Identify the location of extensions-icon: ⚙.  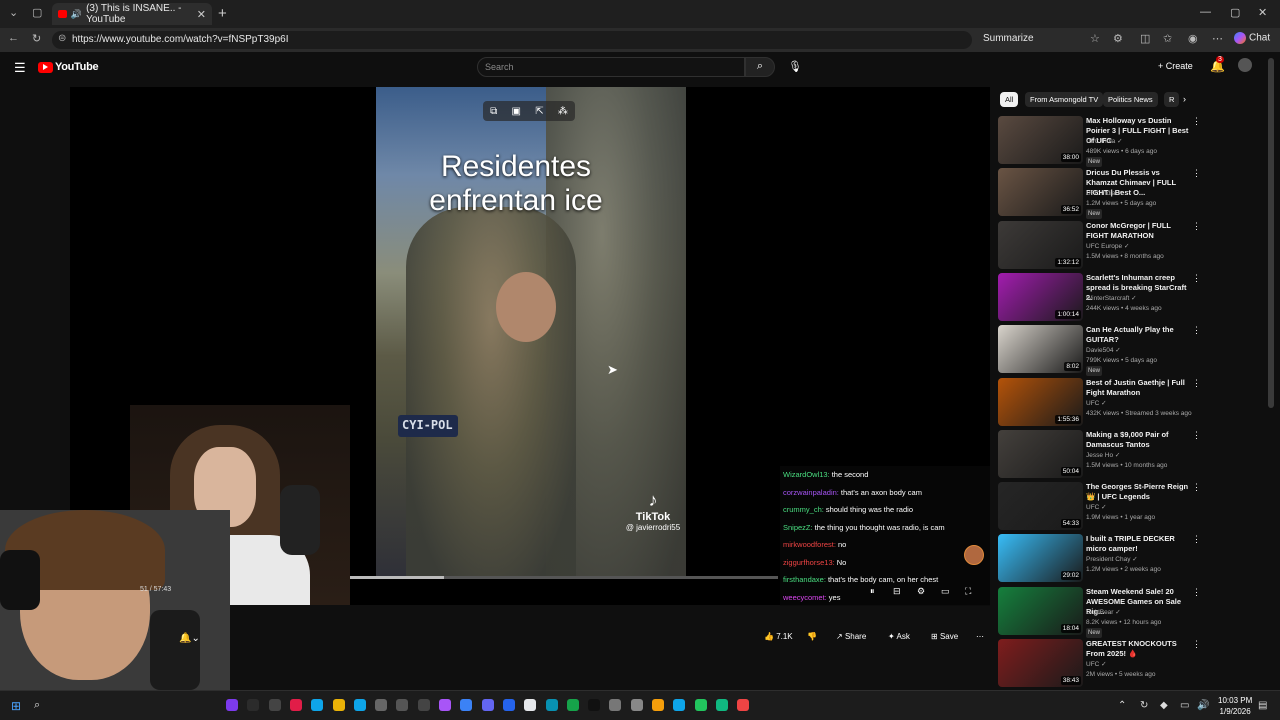
(1118, 38).